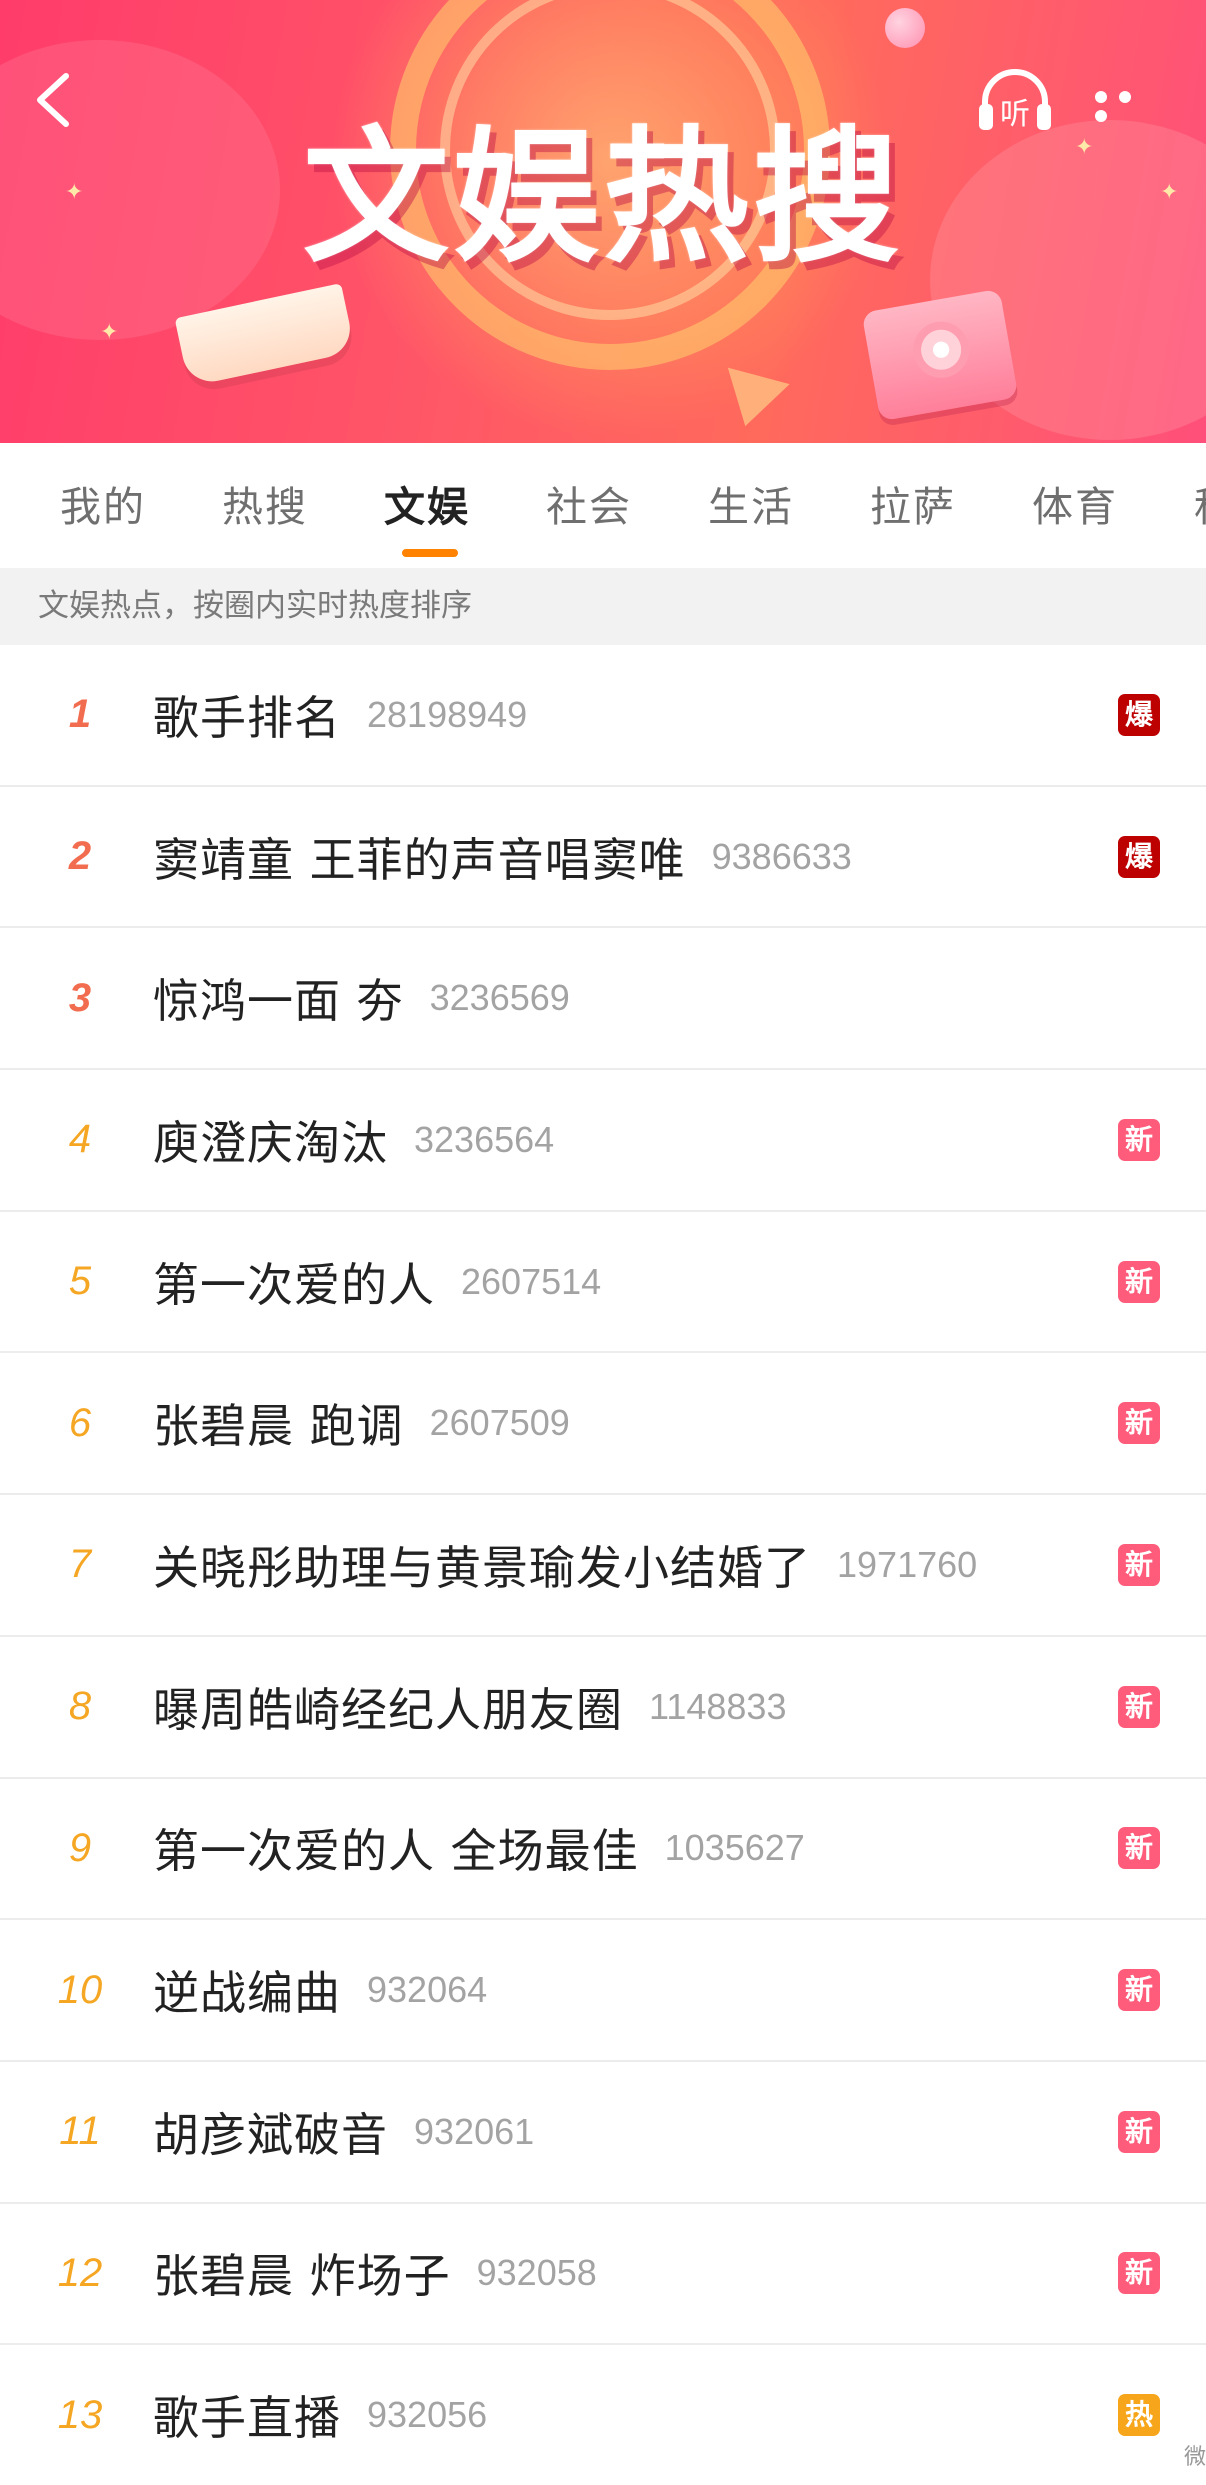  I want to click on heat-count: 1035627, so click(734, 1848).